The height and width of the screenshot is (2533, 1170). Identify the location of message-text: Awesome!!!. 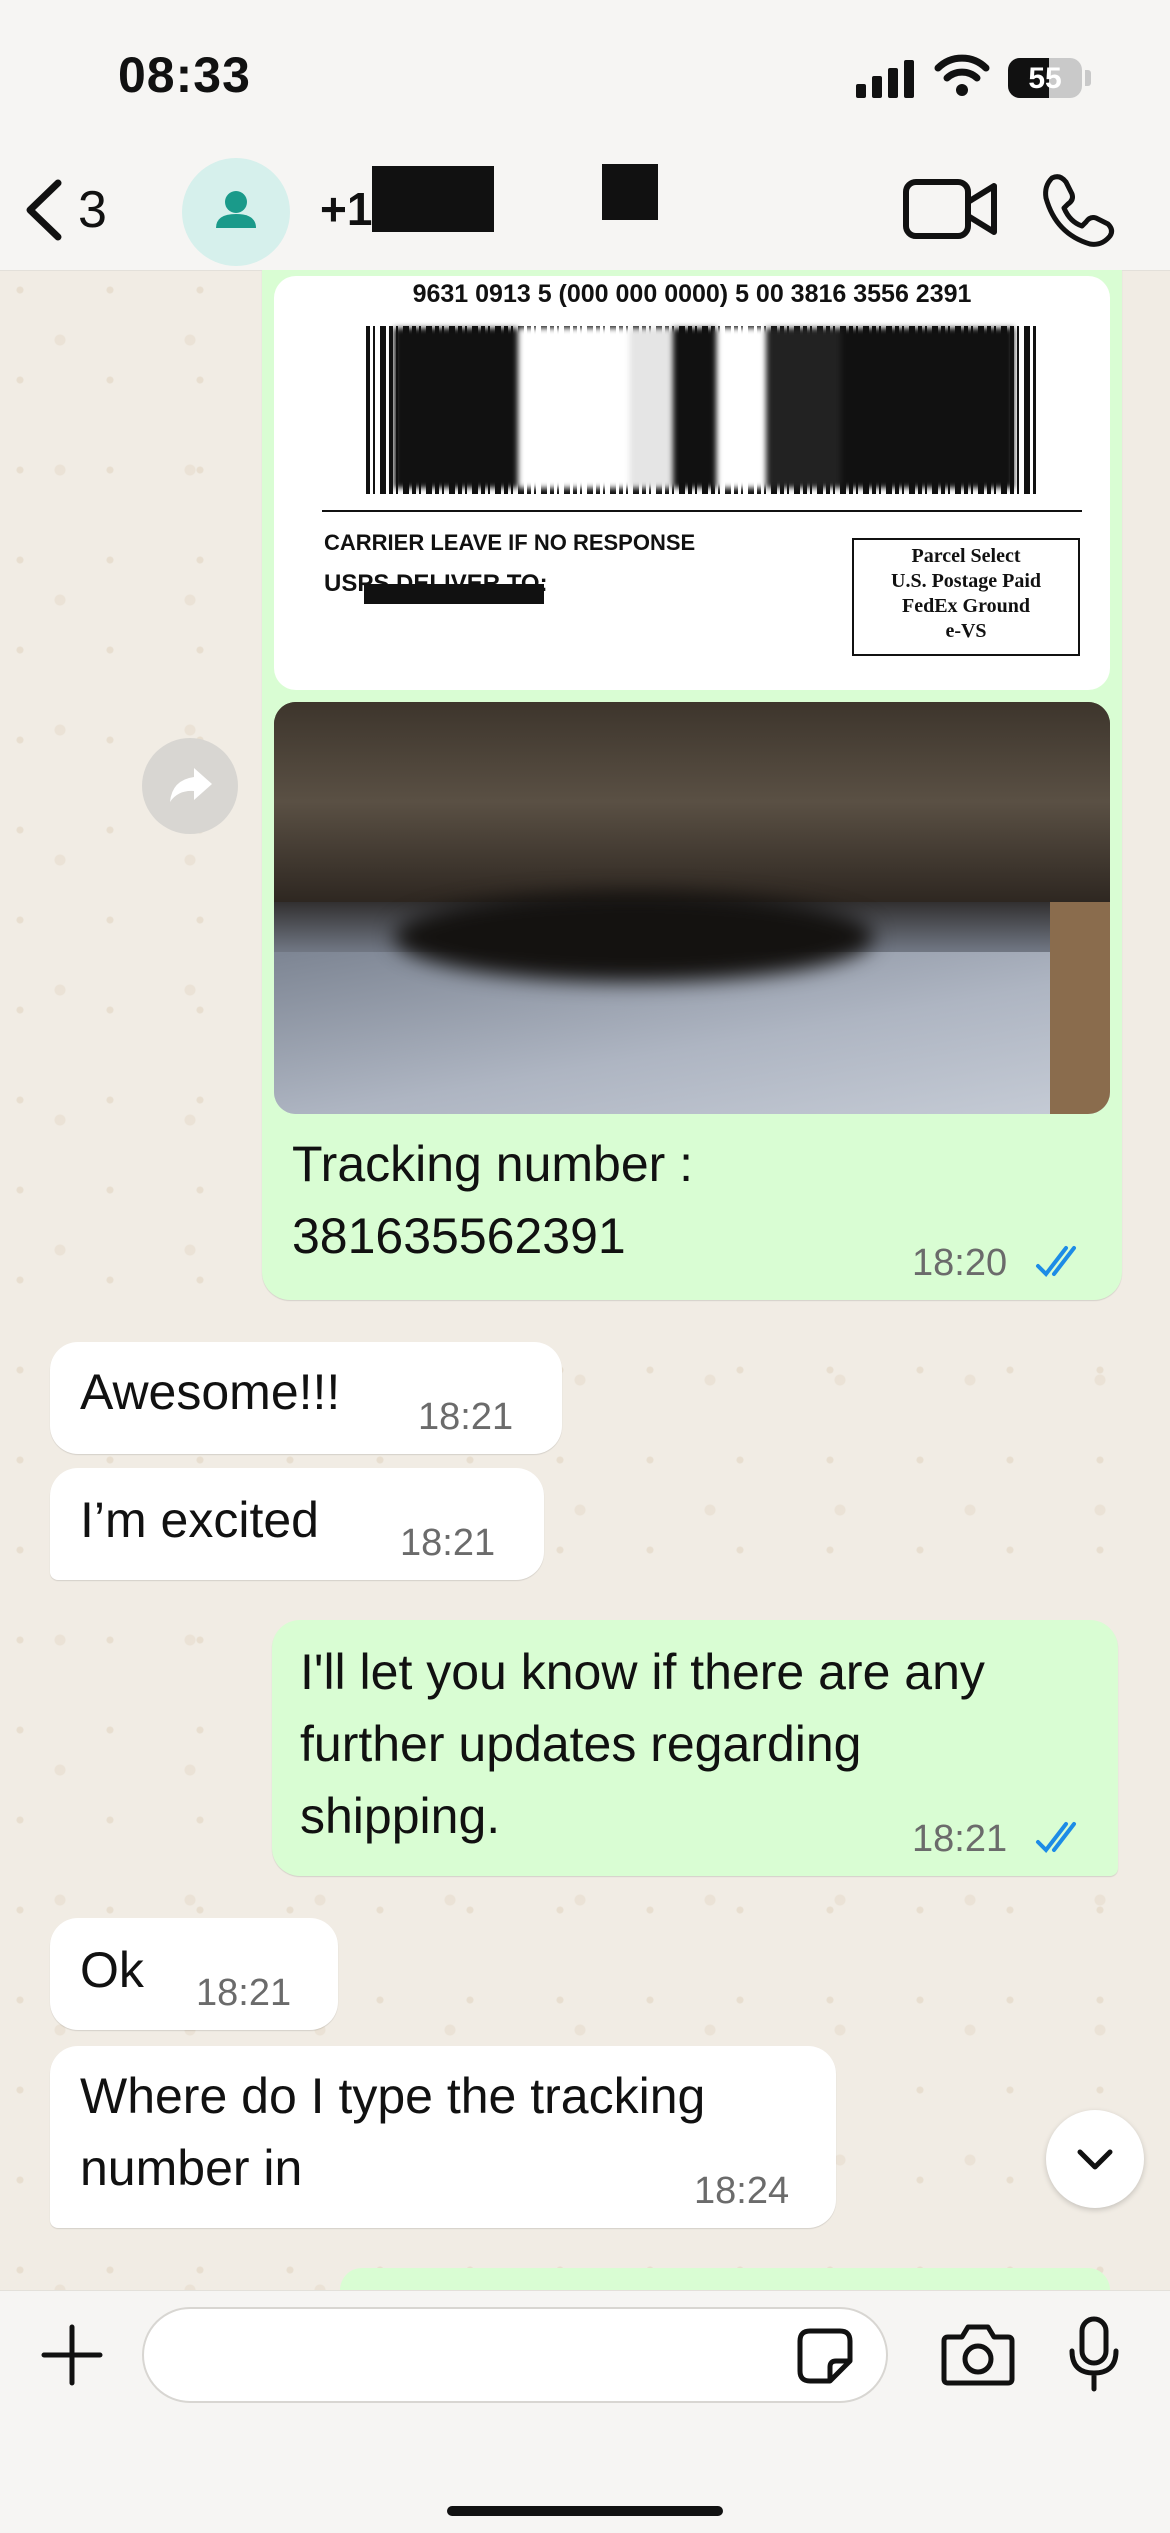
(210, 1392).